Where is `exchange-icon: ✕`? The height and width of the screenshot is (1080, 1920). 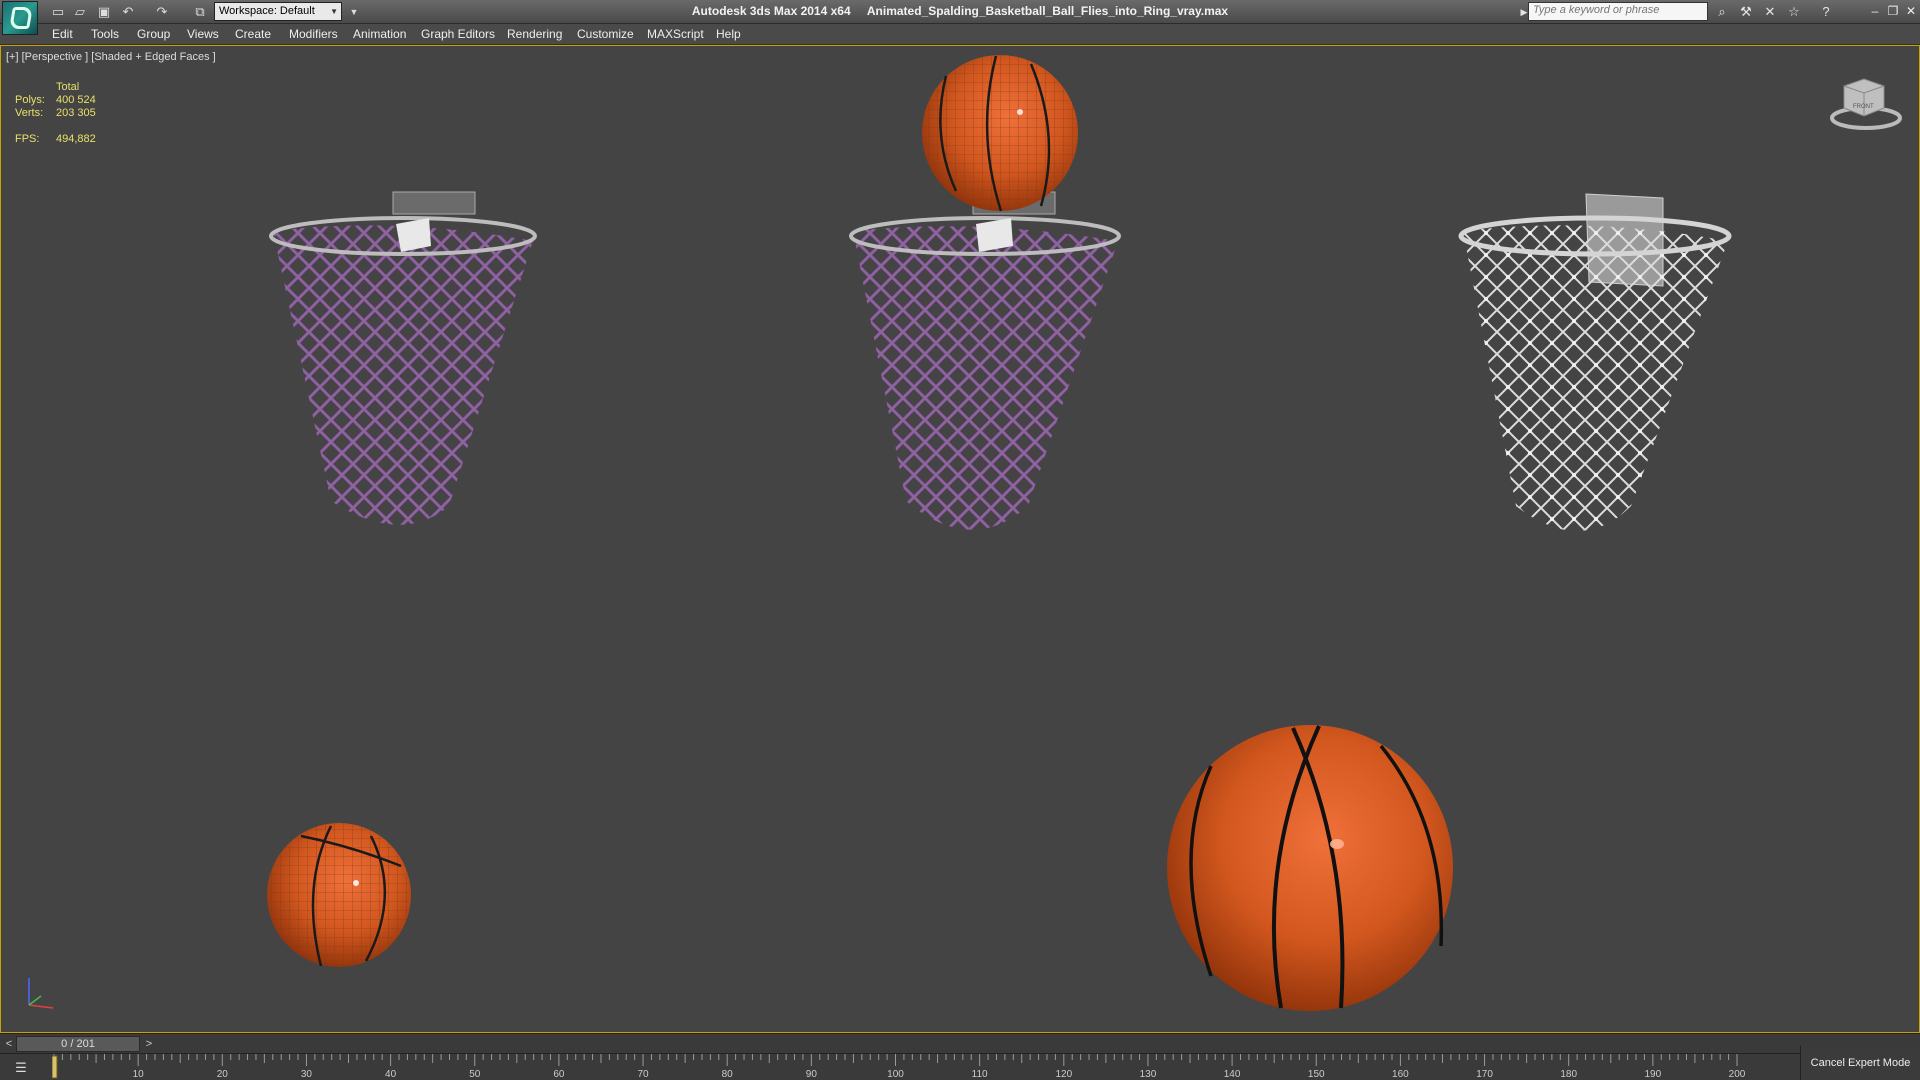
exchange-icon: ✕ is located at coordinates (1770, 12).